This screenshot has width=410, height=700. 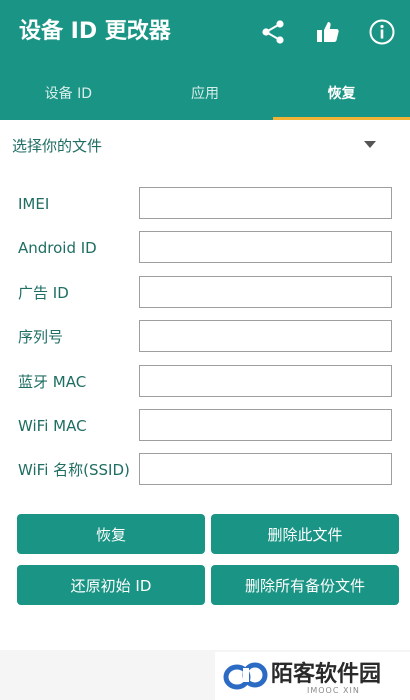 What do you see at coordinates (52, 426) in the screenshot?
I see `wifi-mac-label: WiFi MAC` at bounding box center [52, 426].